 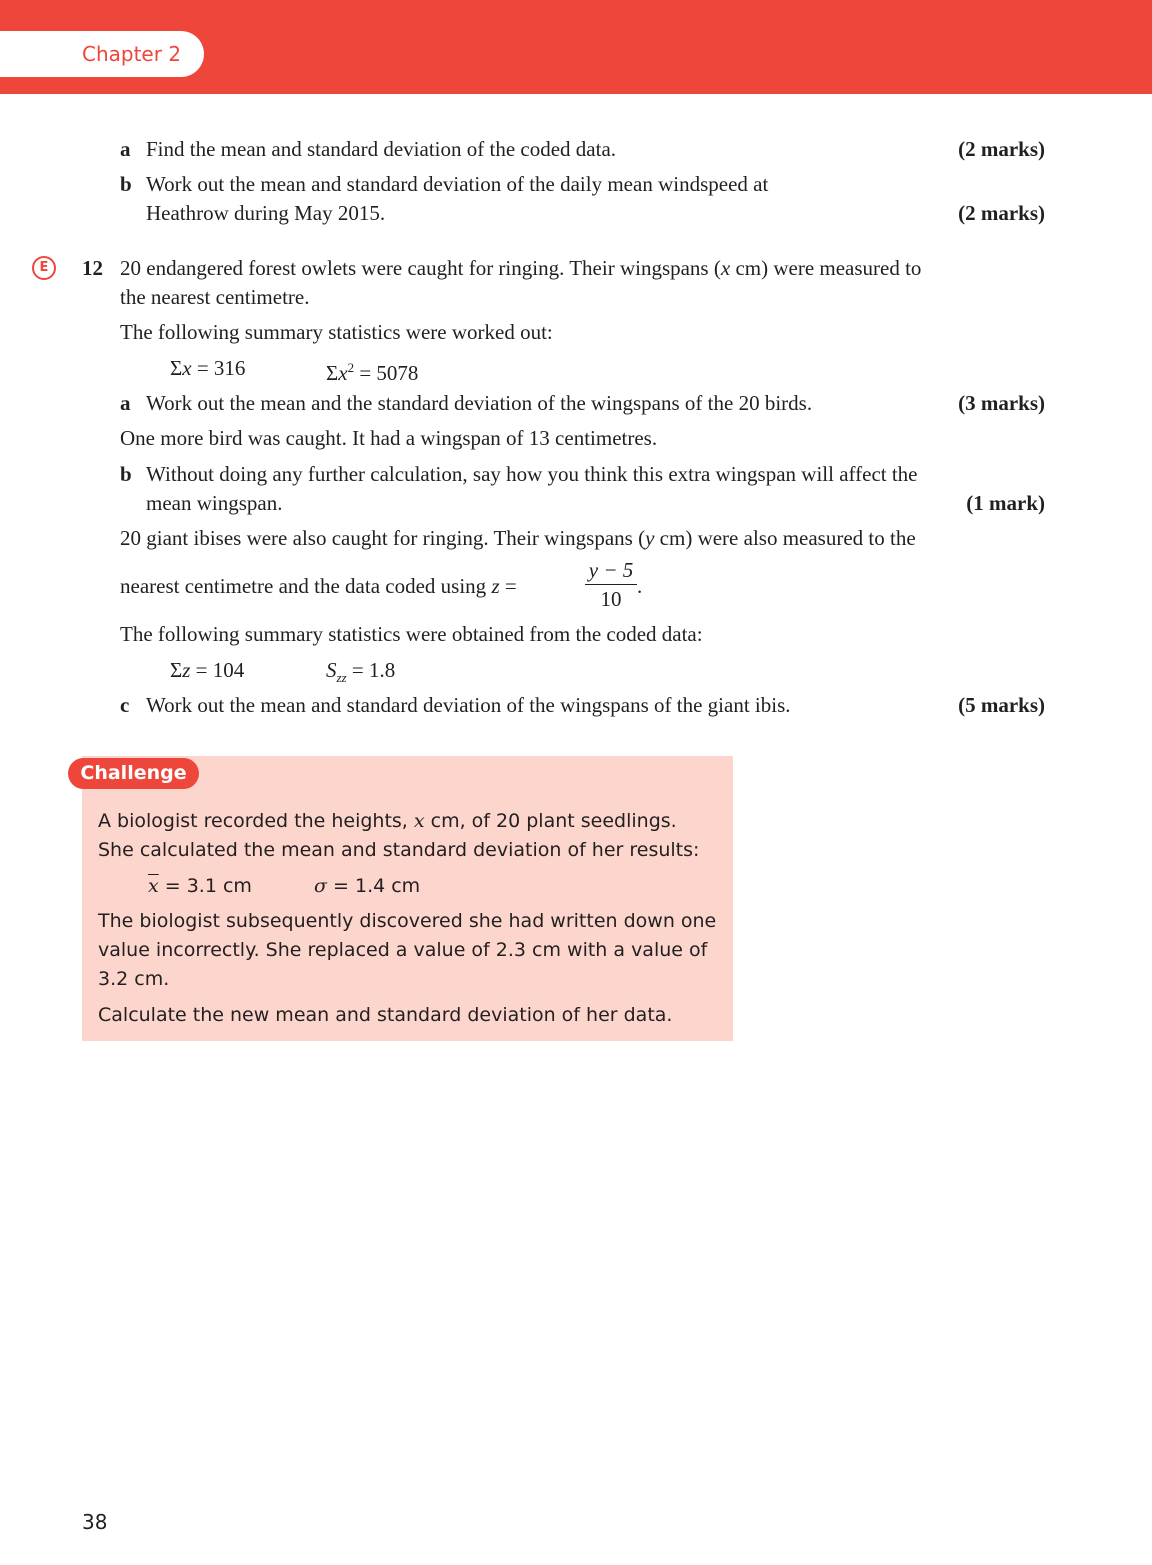 What do you see at coordinates (207, 670) in the screenshot?
I see `q12-stat-sum-z: Σz = 104` at bounding box center [207, 670].